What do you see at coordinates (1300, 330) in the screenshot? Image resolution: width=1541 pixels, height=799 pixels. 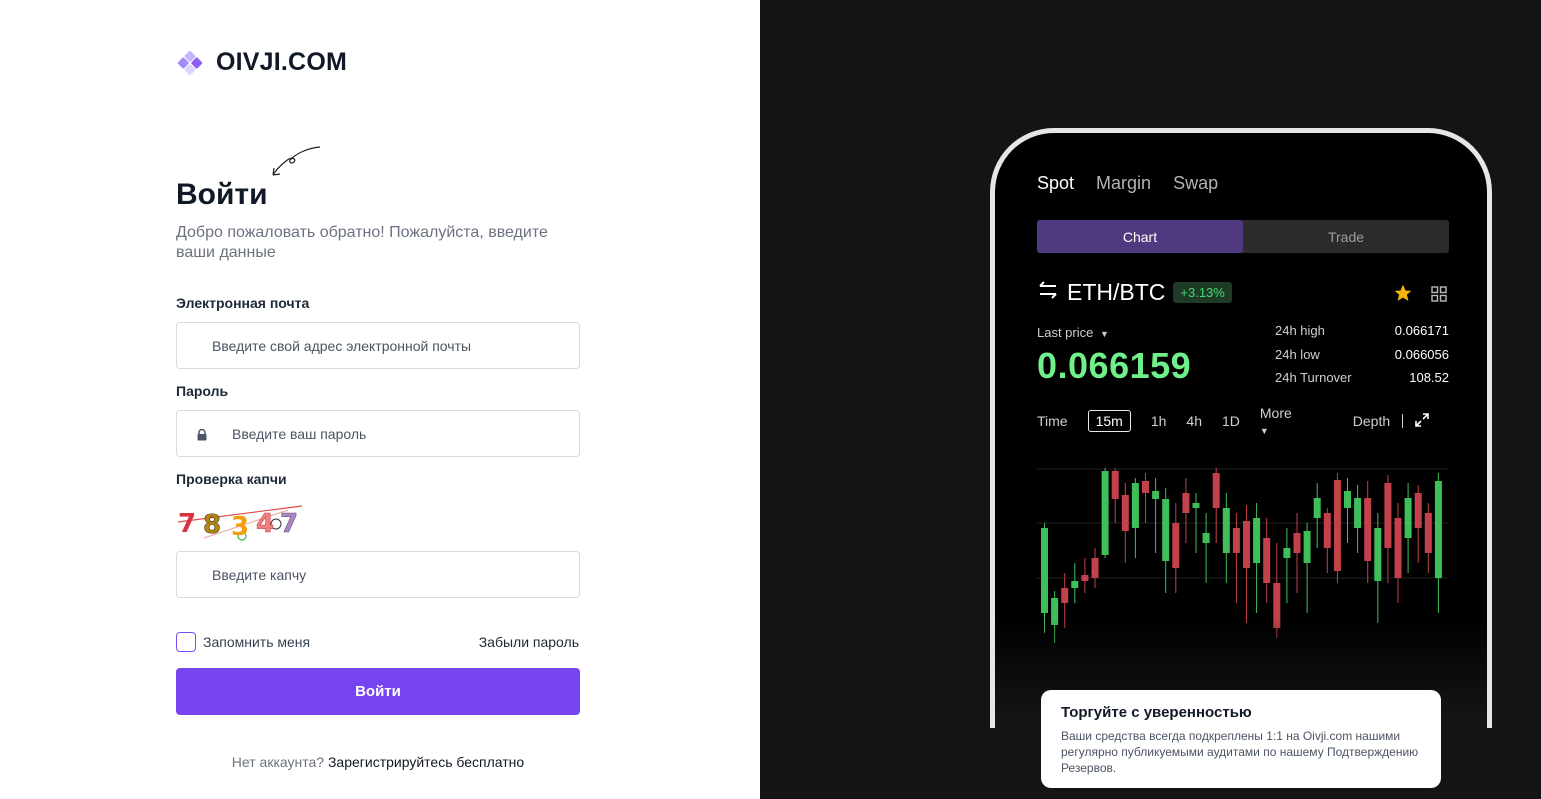 I see `stat-label: 24h high` at bounding box center [1300, 330].